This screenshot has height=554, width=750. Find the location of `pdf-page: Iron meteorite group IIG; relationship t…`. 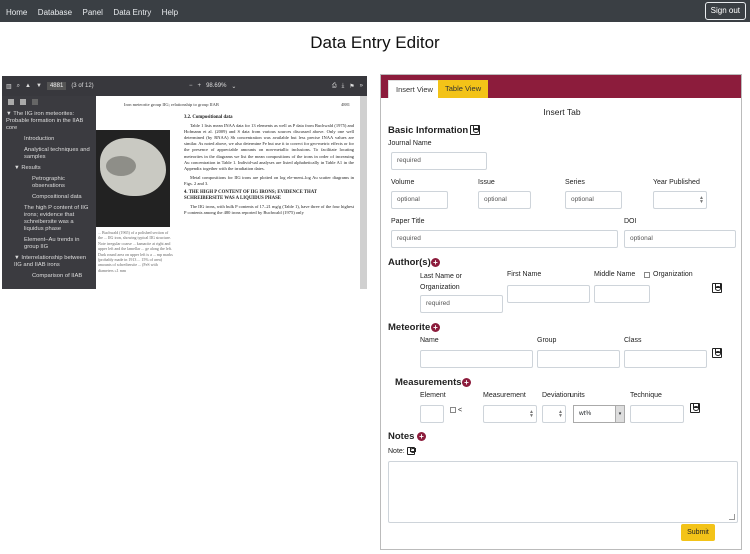

pdf-page: Iron meteorite group IIG; relationship t… is located at coordinates (228, 192).